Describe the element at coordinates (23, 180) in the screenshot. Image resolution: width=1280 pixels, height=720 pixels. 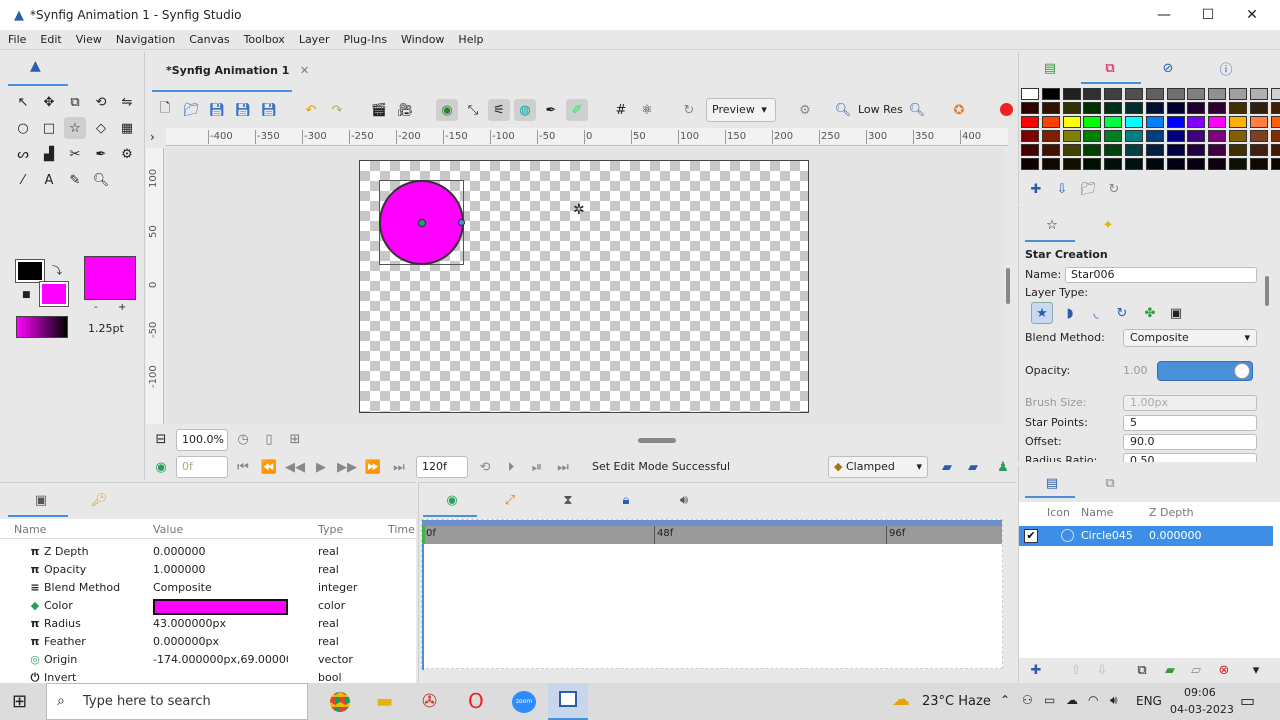
I see `eyedropper-tool-icon: ⁄` at that location.